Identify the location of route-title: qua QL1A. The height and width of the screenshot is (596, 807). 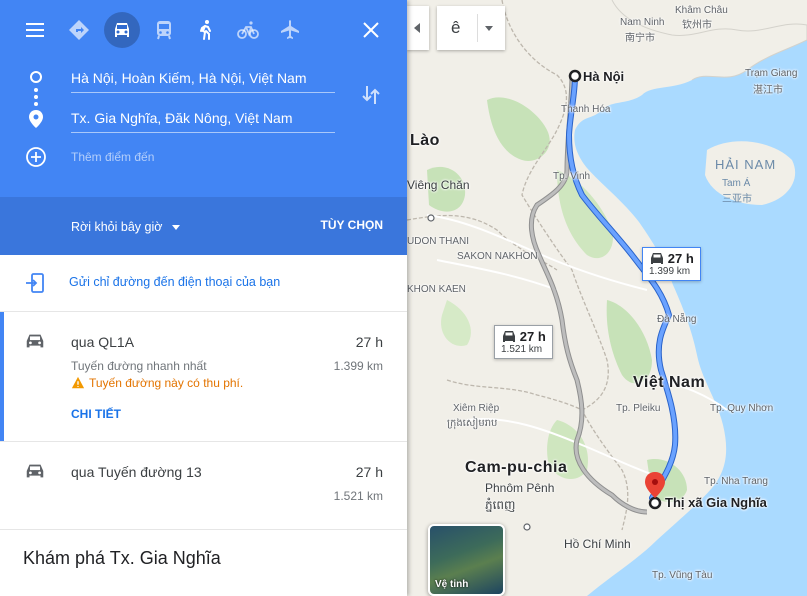
(103, 342).